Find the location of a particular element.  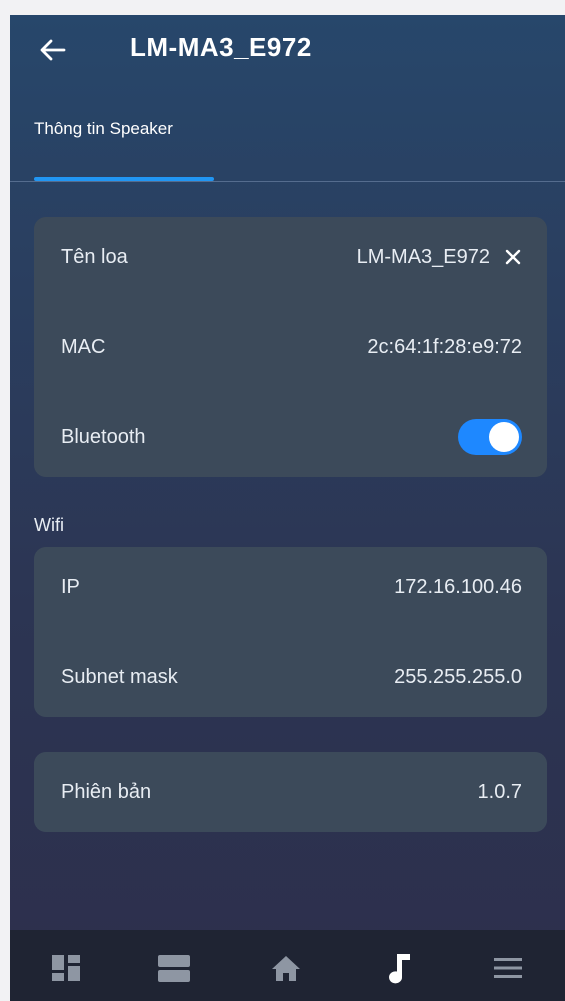

version-label: Phiên bản is located at coordinates (106, 791).